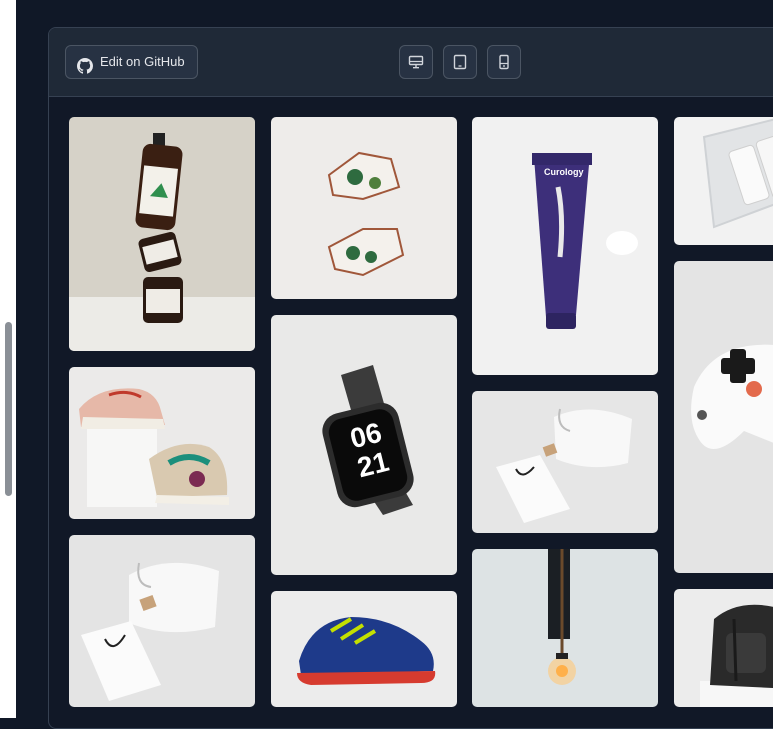 The height and width of the screenshot is (729, 773). I want to click on tablet-icon, so click(460, 62).